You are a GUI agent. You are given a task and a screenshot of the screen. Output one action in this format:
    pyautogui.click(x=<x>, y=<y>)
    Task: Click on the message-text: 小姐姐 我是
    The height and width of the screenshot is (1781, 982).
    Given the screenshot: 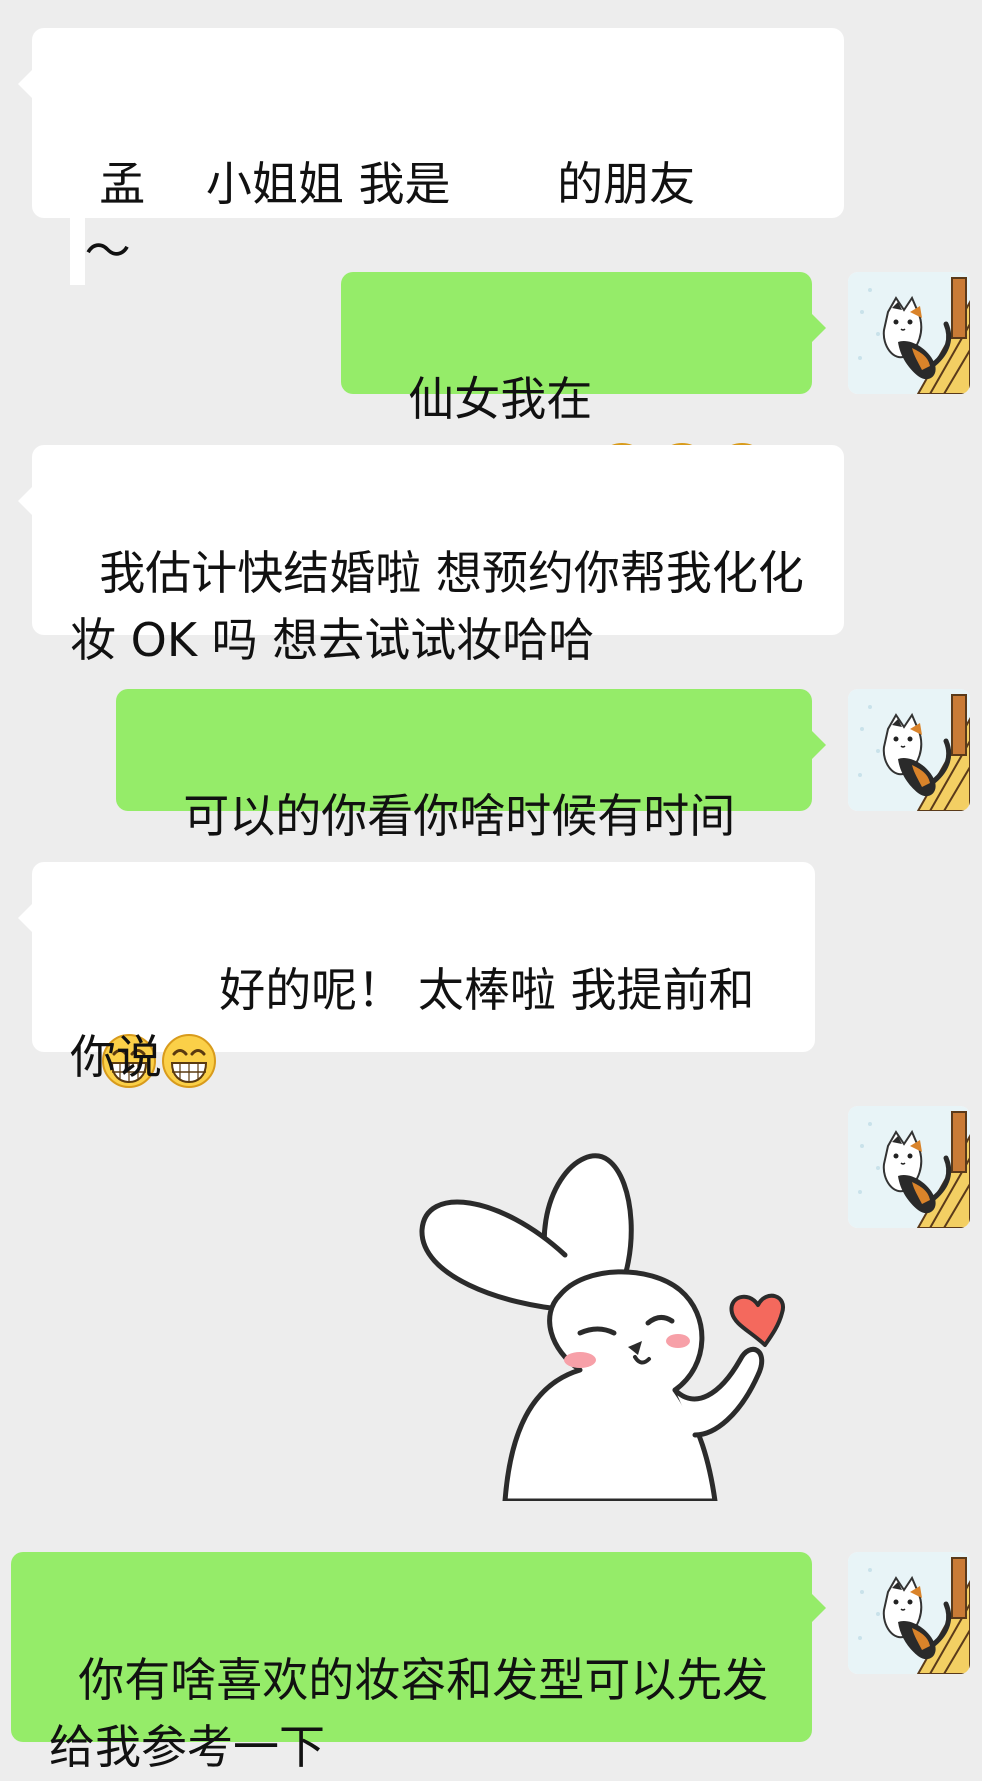 What is the action you would take?
    pyautogui.click(x=328, y=184)
    